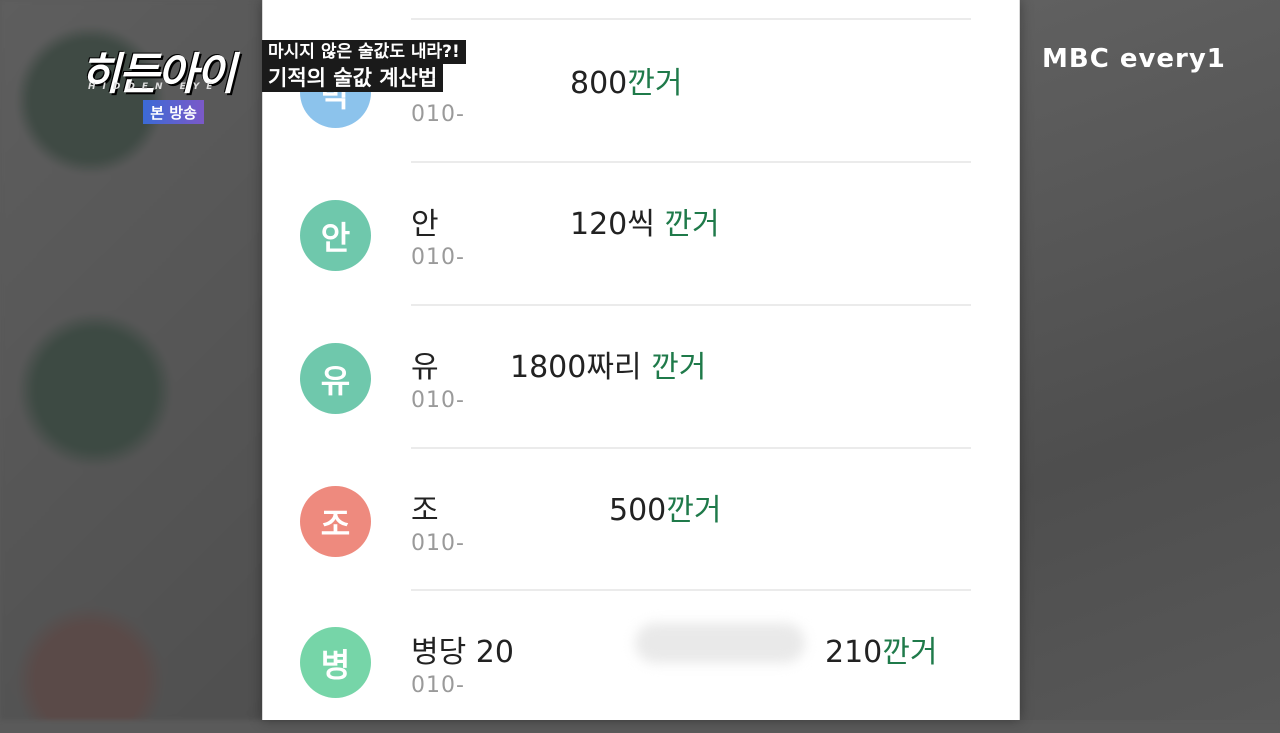 The image size is (1280, 733). Describe the element at coordinates (364, 52) in the screenshot. I see `caption-line-1: 마시지 않은 술값도 내라?!` at that location.